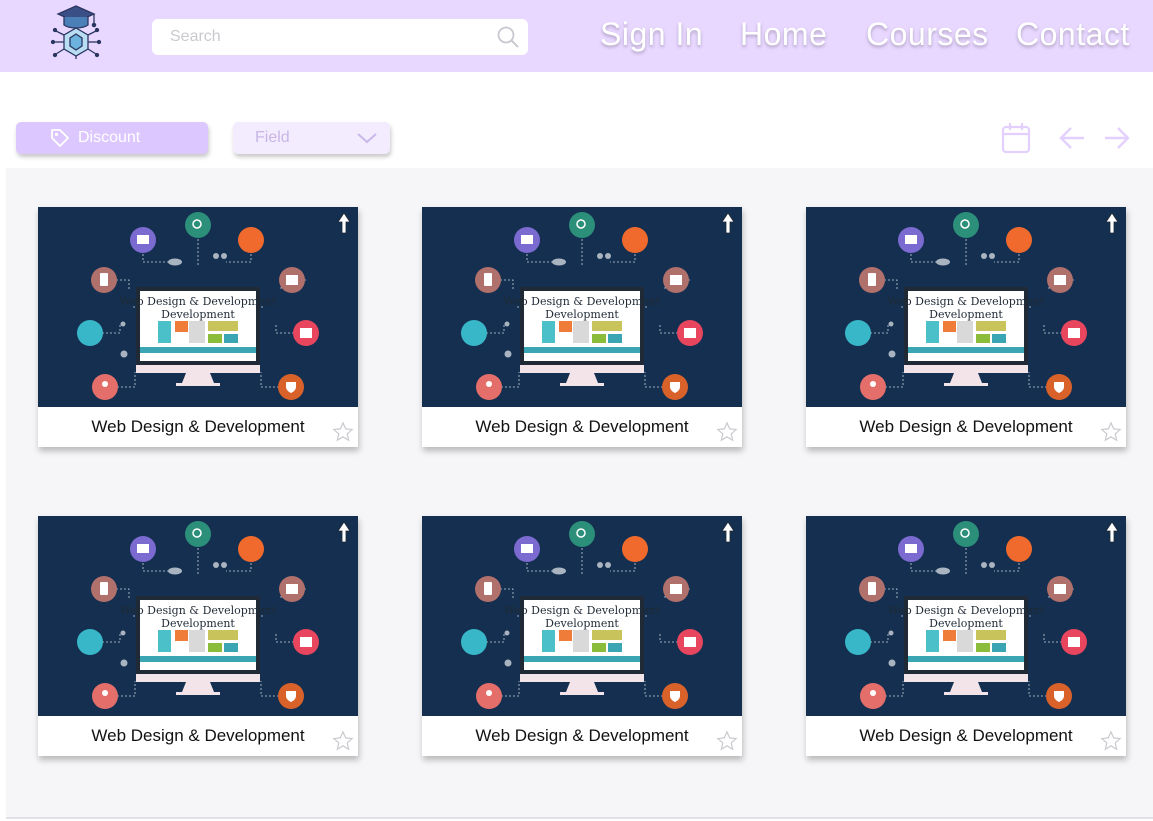 The height and width of the screenshot is (821, 1153). Describe the element at coordinates (76, 32) in the screenshot. I see `logo-icon` at that location.